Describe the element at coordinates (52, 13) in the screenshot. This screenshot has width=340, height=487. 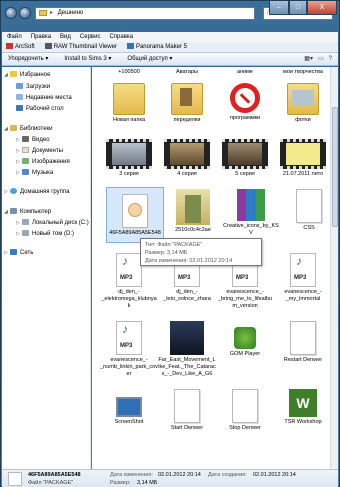
I see `chevron-right-icon: ▸` at that location.